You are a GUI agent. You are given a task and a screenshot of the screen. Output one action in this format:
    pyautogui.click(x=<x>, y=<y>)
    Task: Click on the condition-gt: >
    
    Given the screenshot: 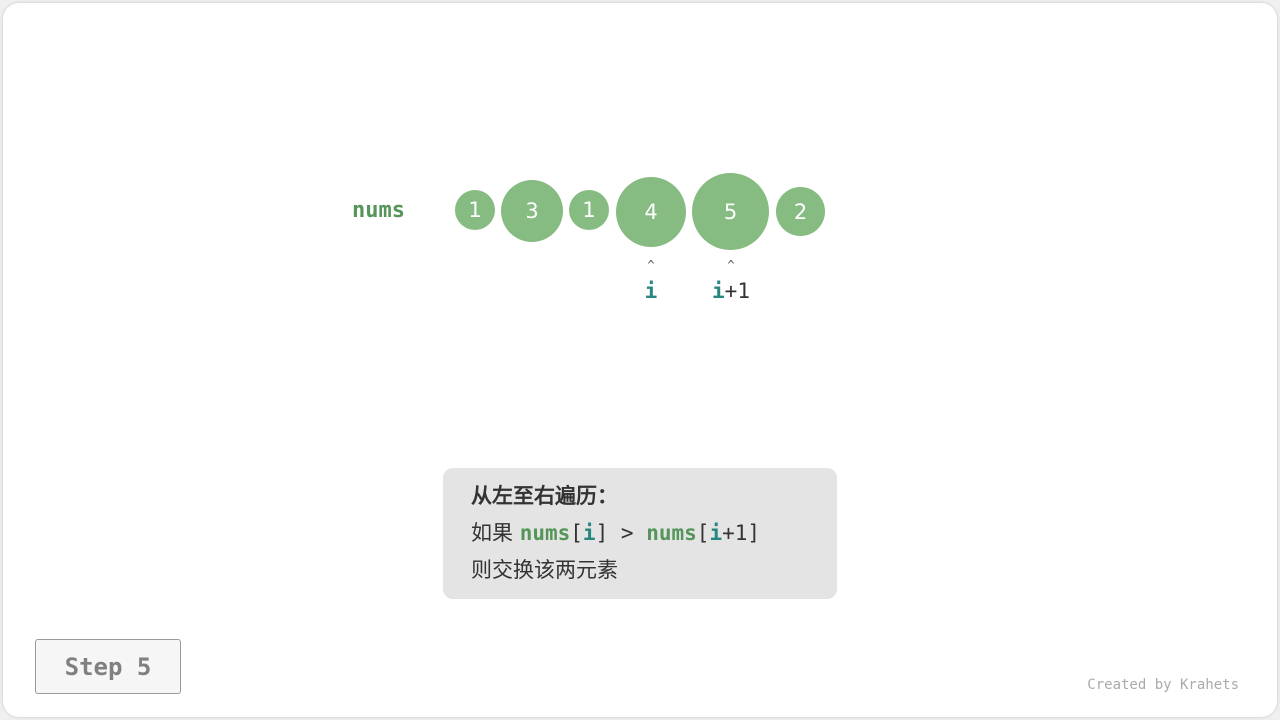 What is the action you would take?
    pyautogui.click(x=627, y=533)
    